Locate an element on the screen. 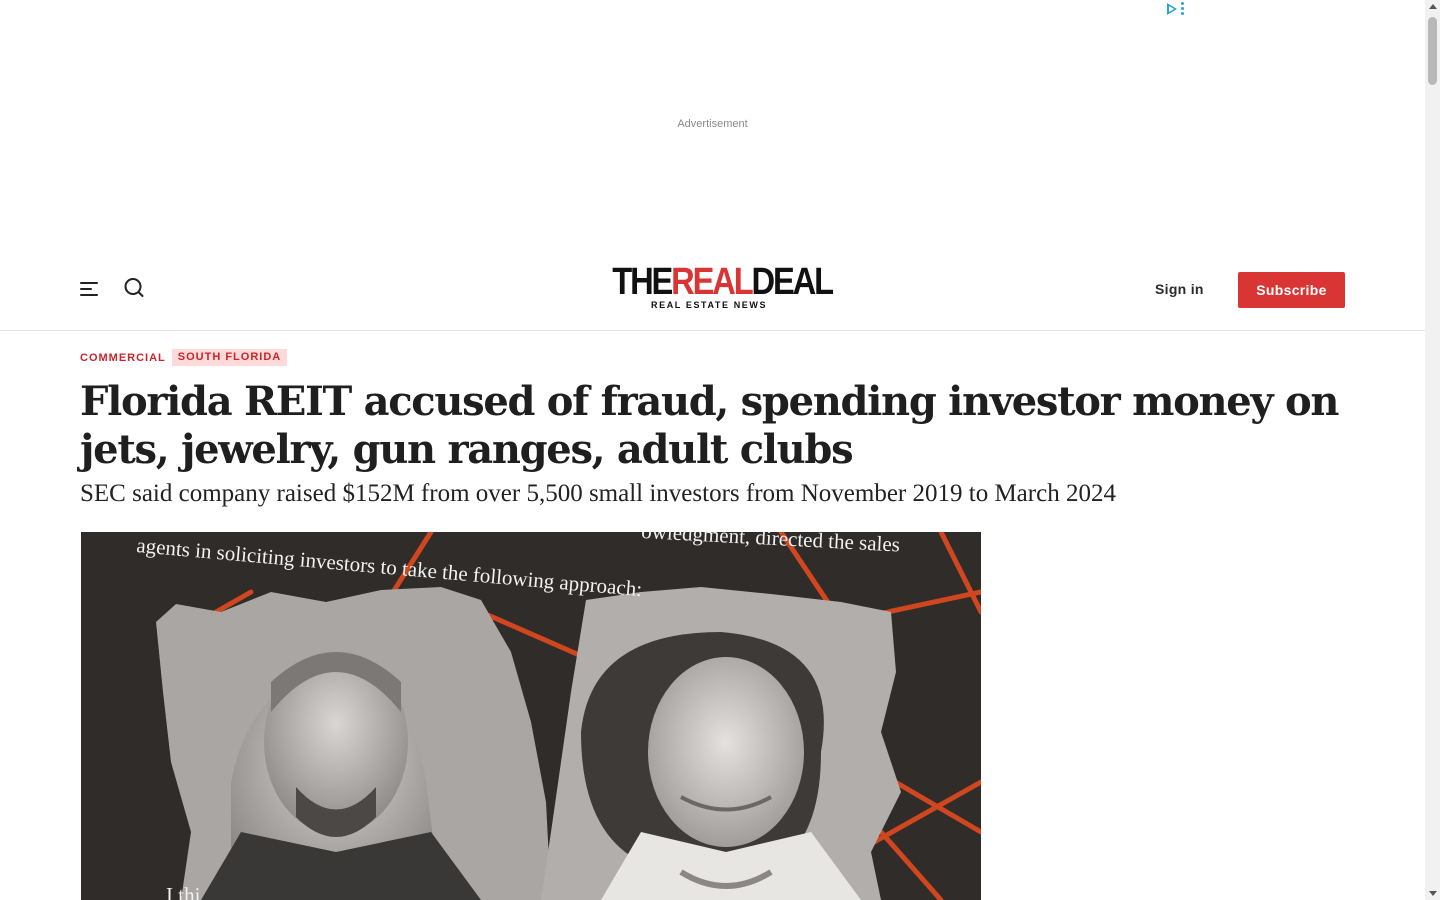  logo-tagline: REAL ESTATE NEWS is located at coordinates (709, 305).